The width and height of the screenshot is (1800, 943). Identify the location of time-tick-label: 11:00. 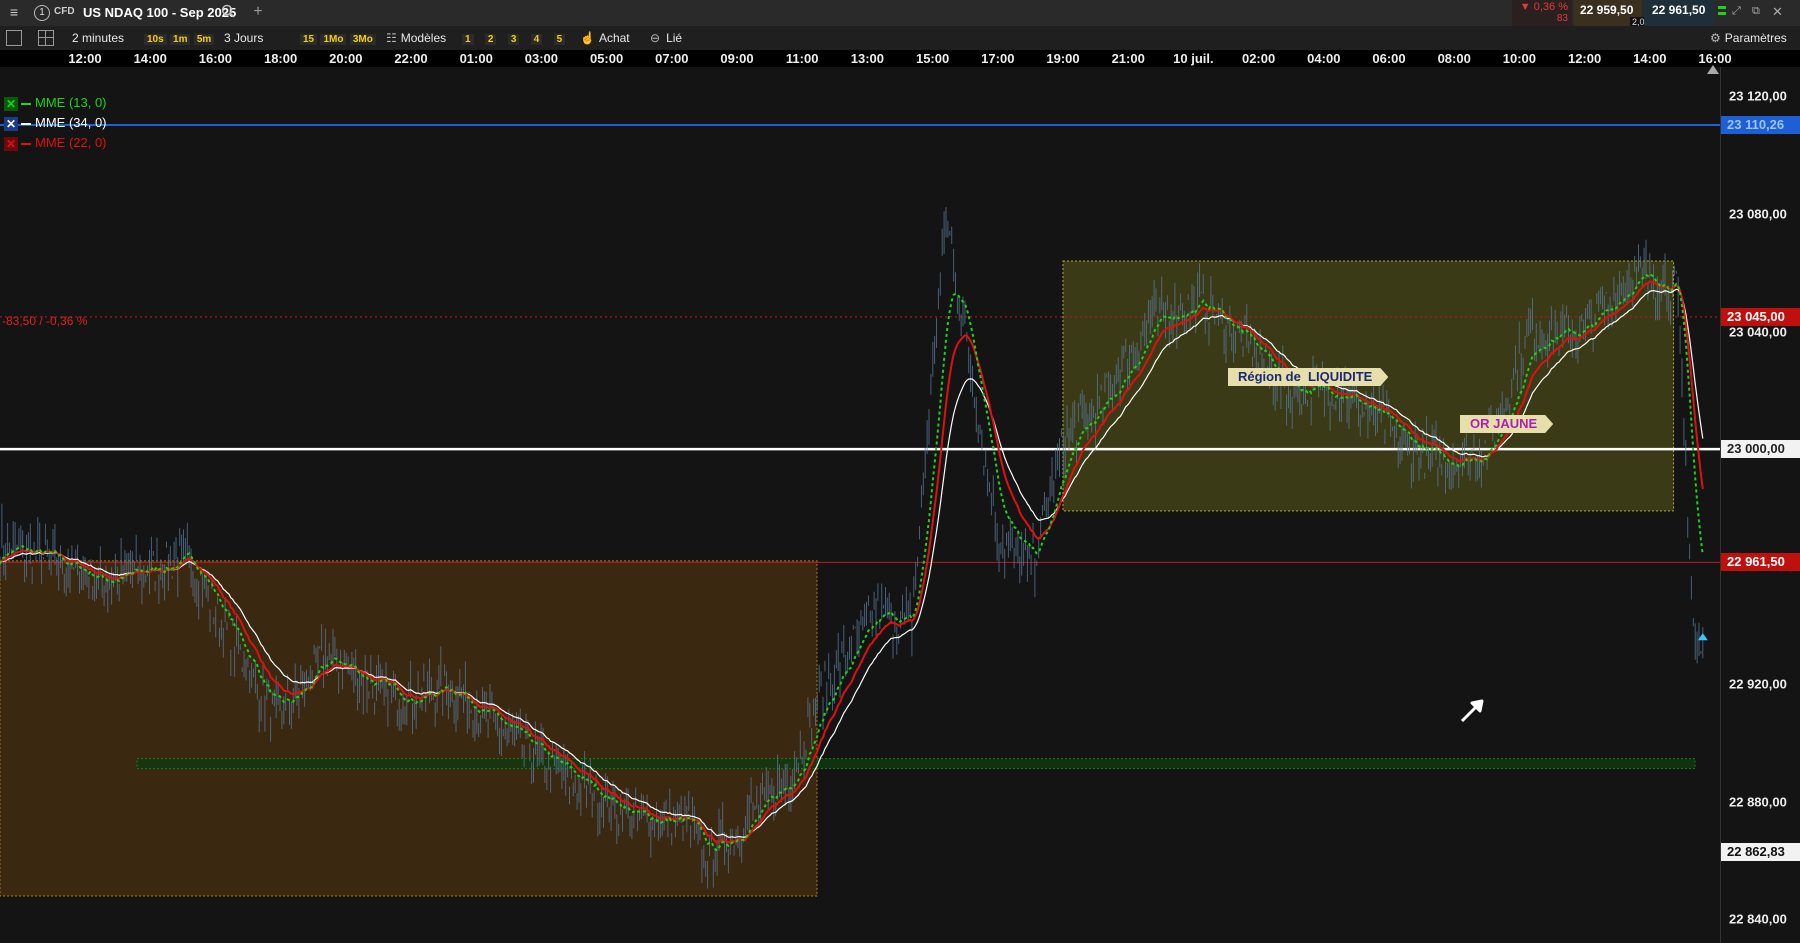
(802, 58).